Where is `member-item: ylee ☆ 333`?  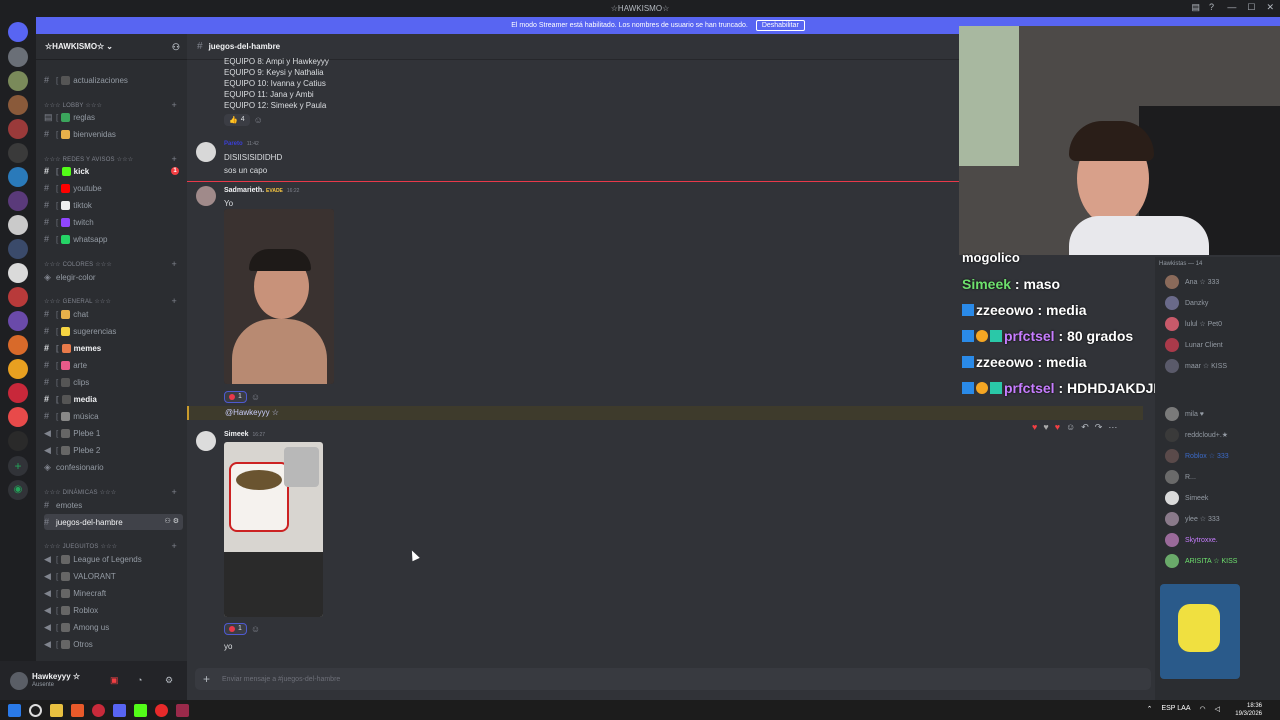
member-item: ylee ☆ 333 is located at coordinates (1192, 519).